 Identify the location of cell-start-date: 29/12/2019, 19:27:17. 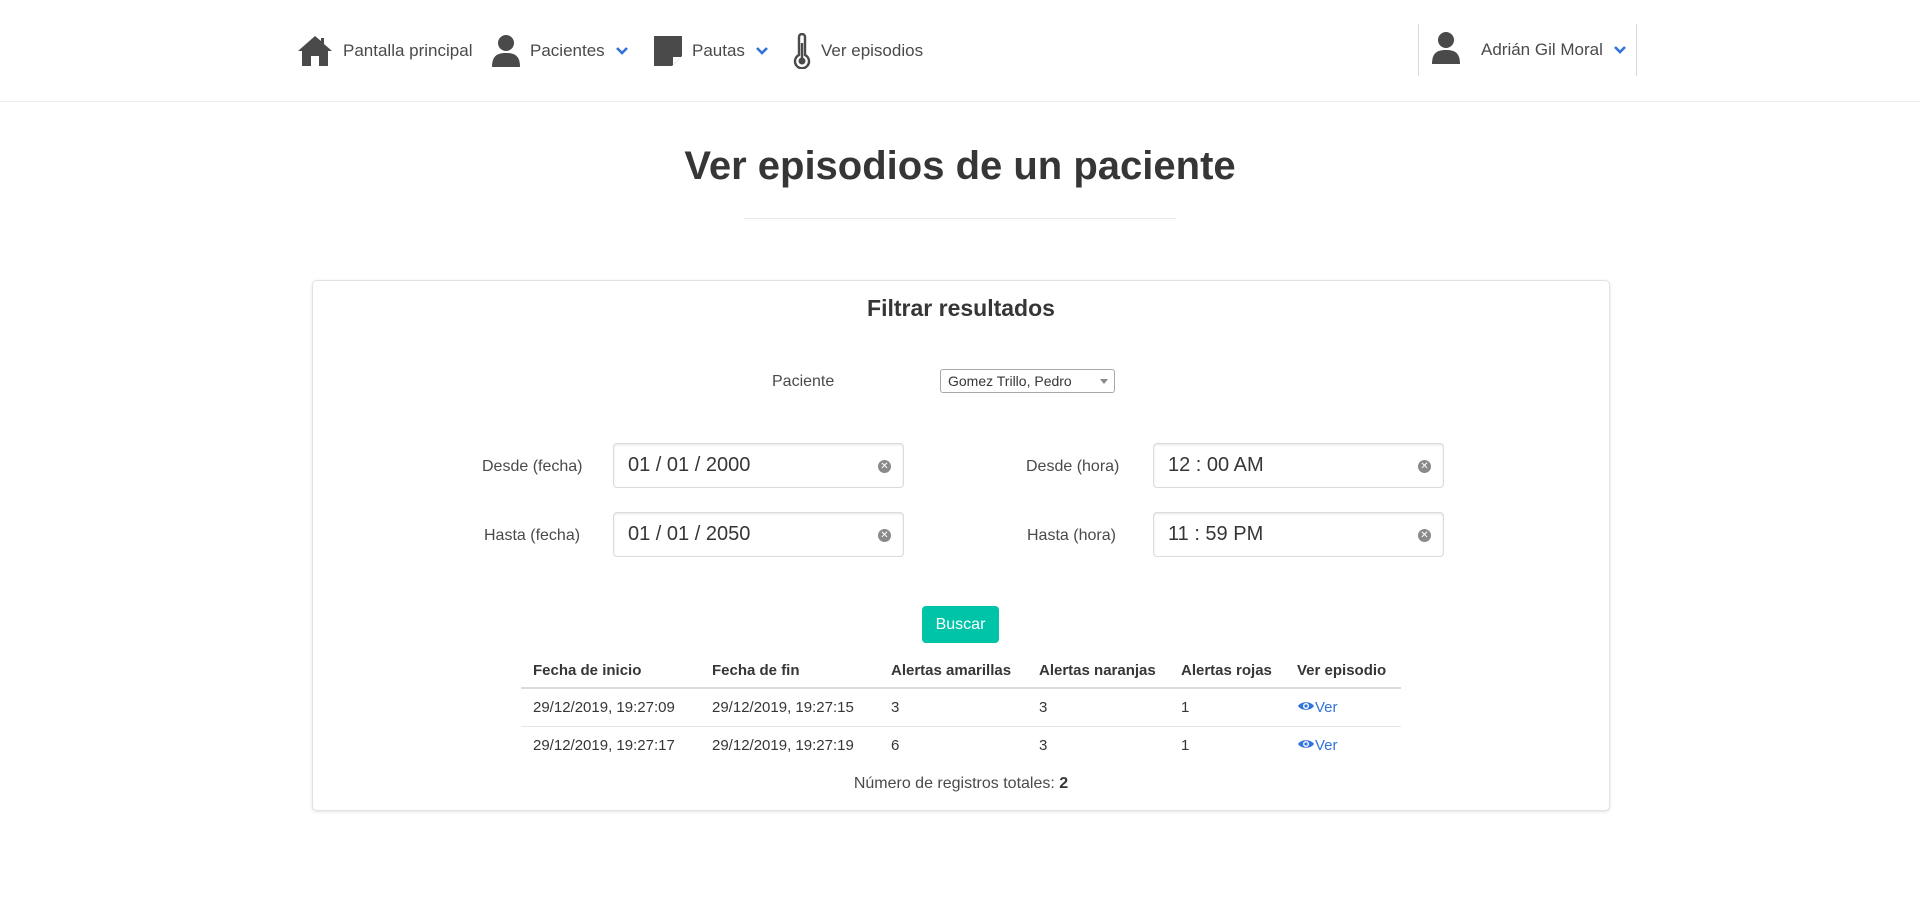
(604, 745).